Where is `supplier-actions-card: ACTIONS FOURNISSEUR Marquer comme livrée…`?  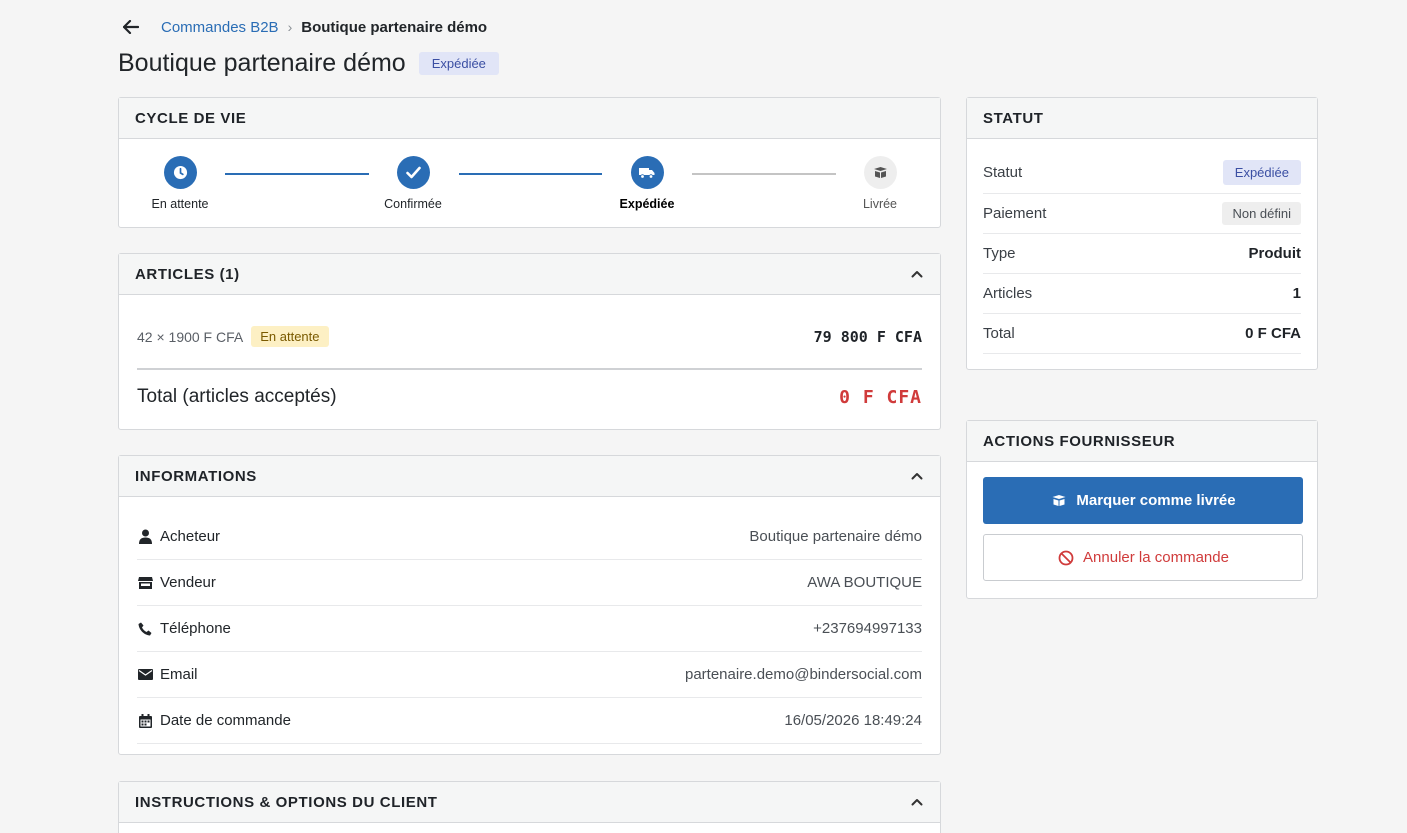
supplier-actions-card: ACTIONS FOURNISSEUR Marquer comme livrée… is located at coordinates (1142, 509).